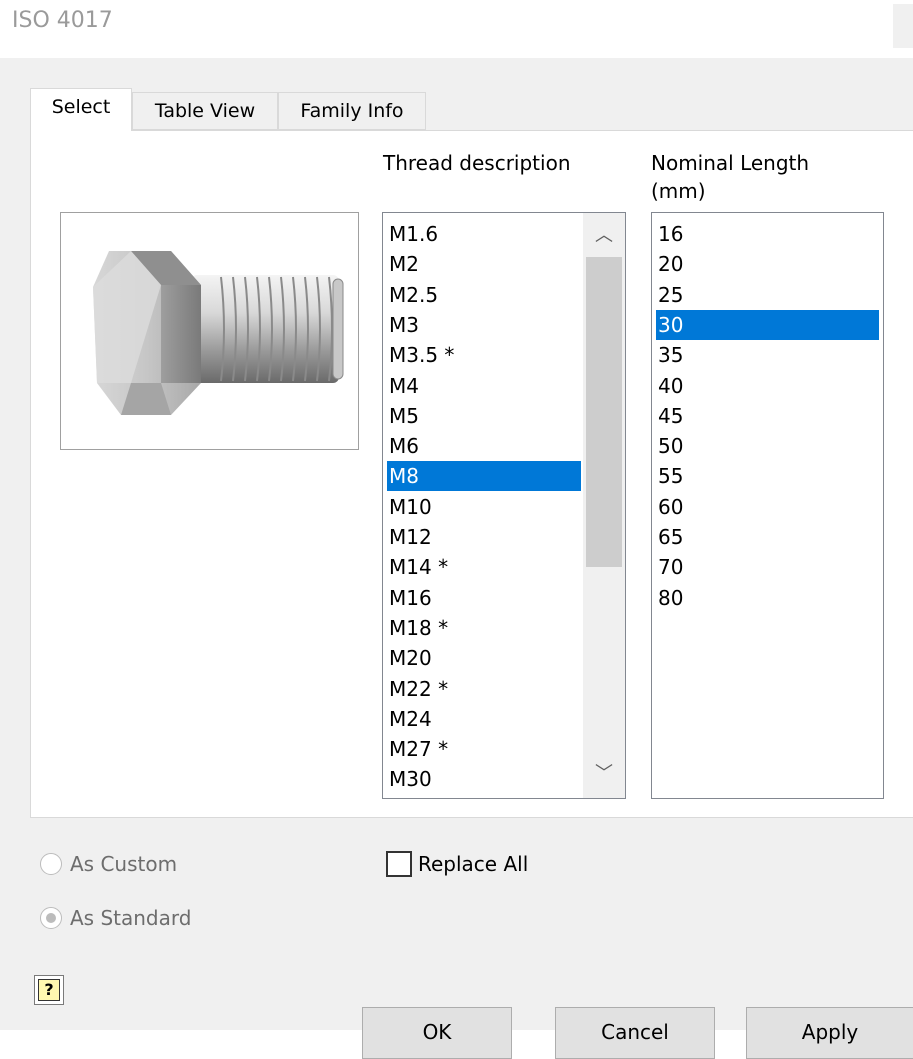 The height and width of the screenshot is (1059, 913). I want to click on tab-family-info-label: Family Info, so click(352, 111).